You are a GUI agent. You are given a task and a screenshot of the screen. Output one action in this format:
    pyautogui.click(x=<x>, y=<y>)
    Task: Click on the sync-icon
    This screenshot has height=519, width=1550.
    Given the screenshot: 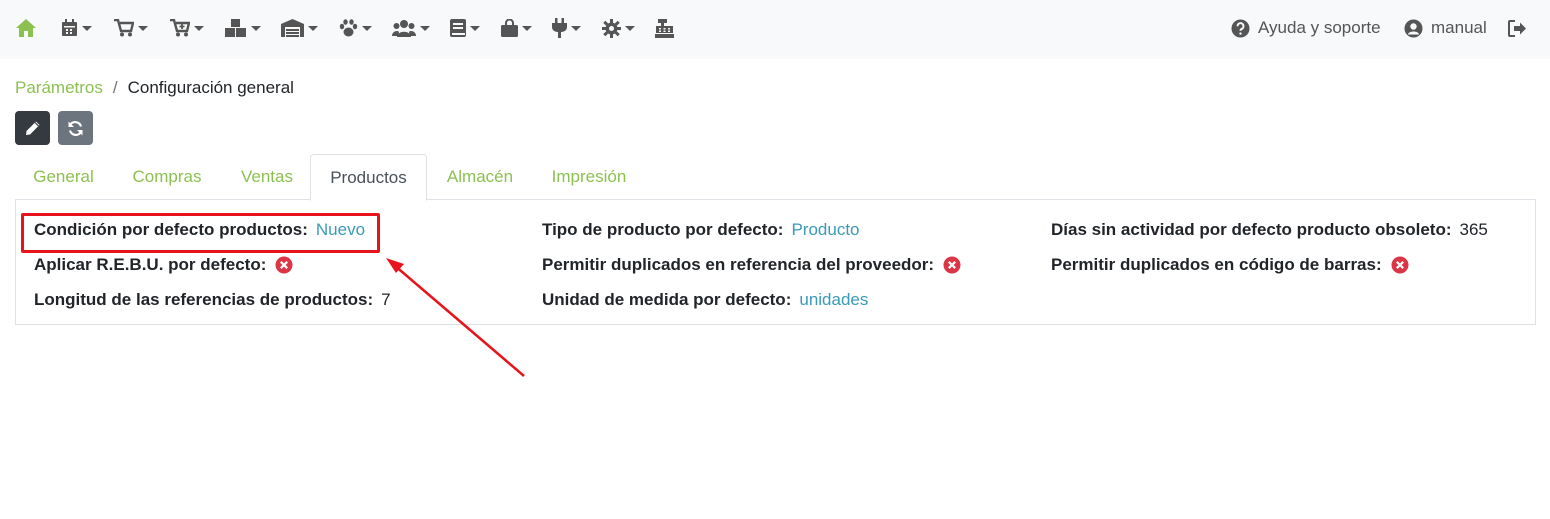 What is the action you would take?
    pyautogui.click(x=75, y=128)
    